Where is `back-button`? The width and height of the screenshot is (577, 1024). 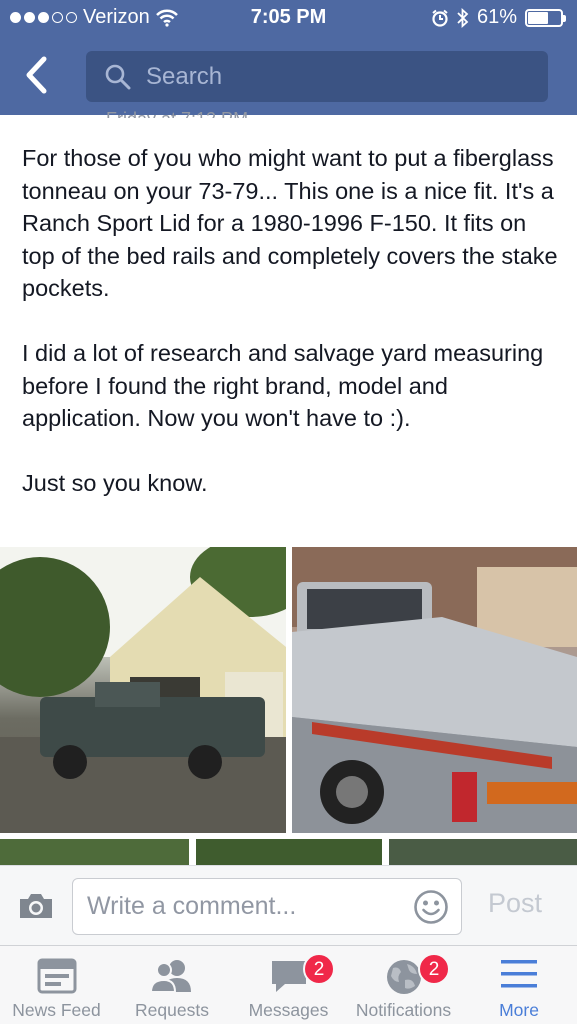
back-button is located at coordinates (40, 75).